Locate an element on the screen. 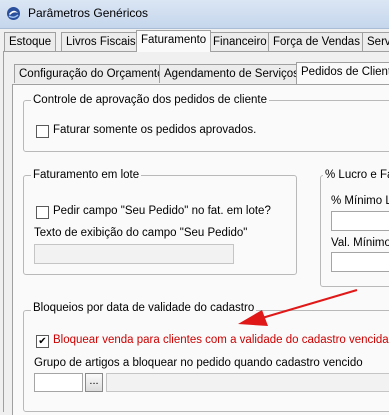 The width and height of the screenshot is (389, 415). red-arrow-annotation is located at coordinates (298, 307).